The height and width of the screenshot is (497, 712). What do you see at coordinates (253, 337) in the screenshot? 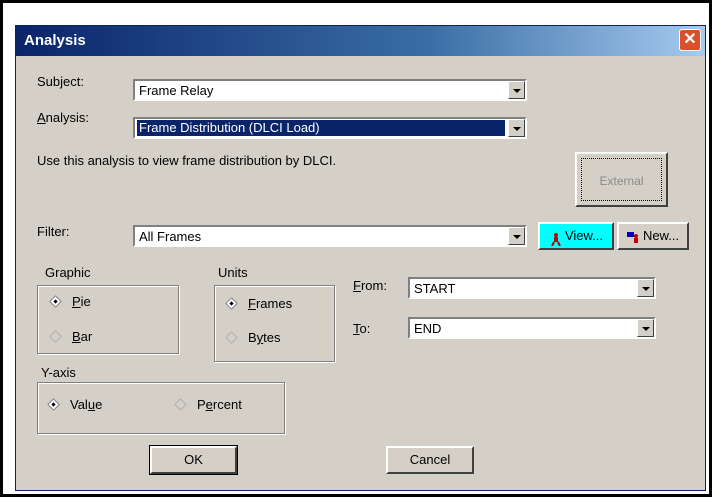
I see `units-bytes-radio: Bytes` at bounding box center [253, 337].